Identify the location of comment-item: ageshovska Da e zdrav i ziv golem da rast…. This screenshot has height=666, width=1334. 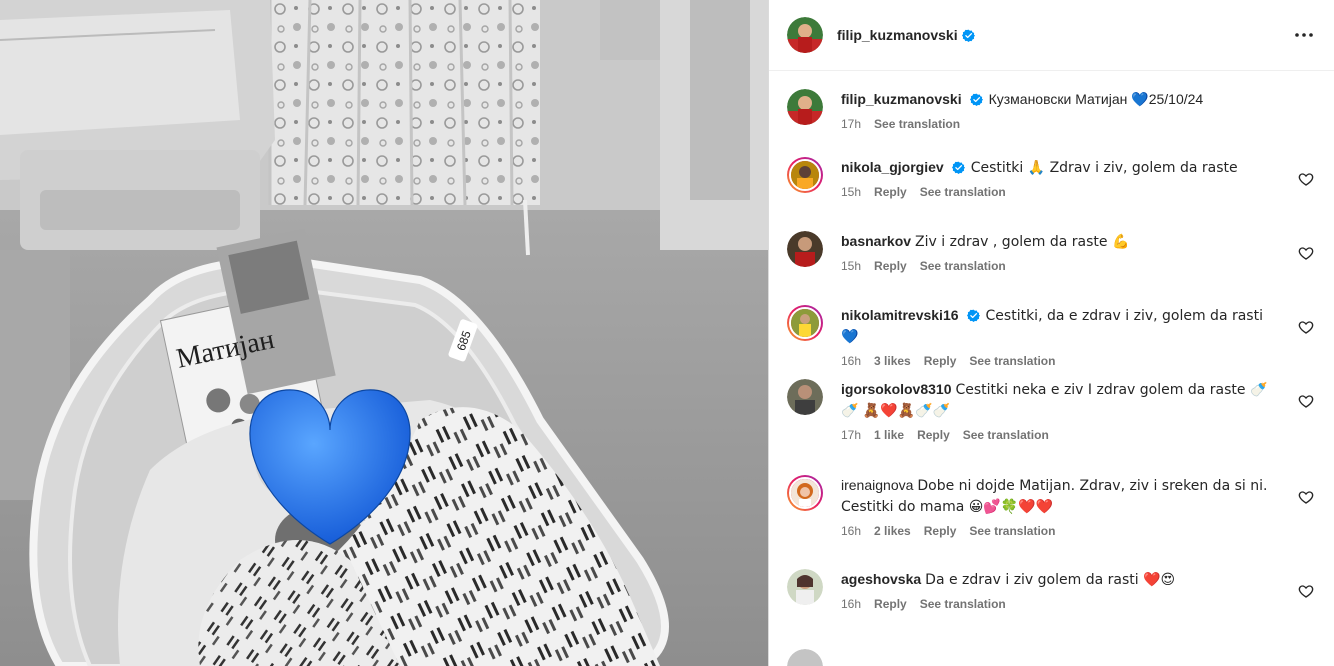
(1051, 590).